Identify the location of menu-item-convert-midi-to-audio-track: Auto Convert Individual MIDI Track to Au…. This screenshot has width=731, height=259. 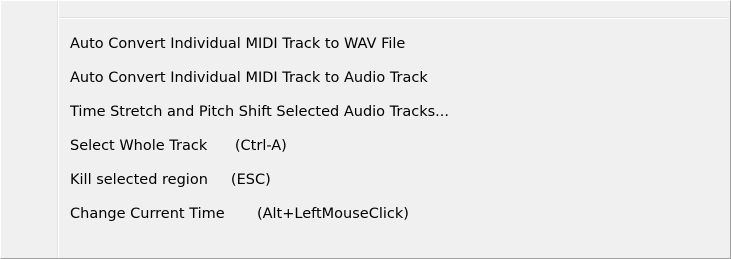
(365, 78).